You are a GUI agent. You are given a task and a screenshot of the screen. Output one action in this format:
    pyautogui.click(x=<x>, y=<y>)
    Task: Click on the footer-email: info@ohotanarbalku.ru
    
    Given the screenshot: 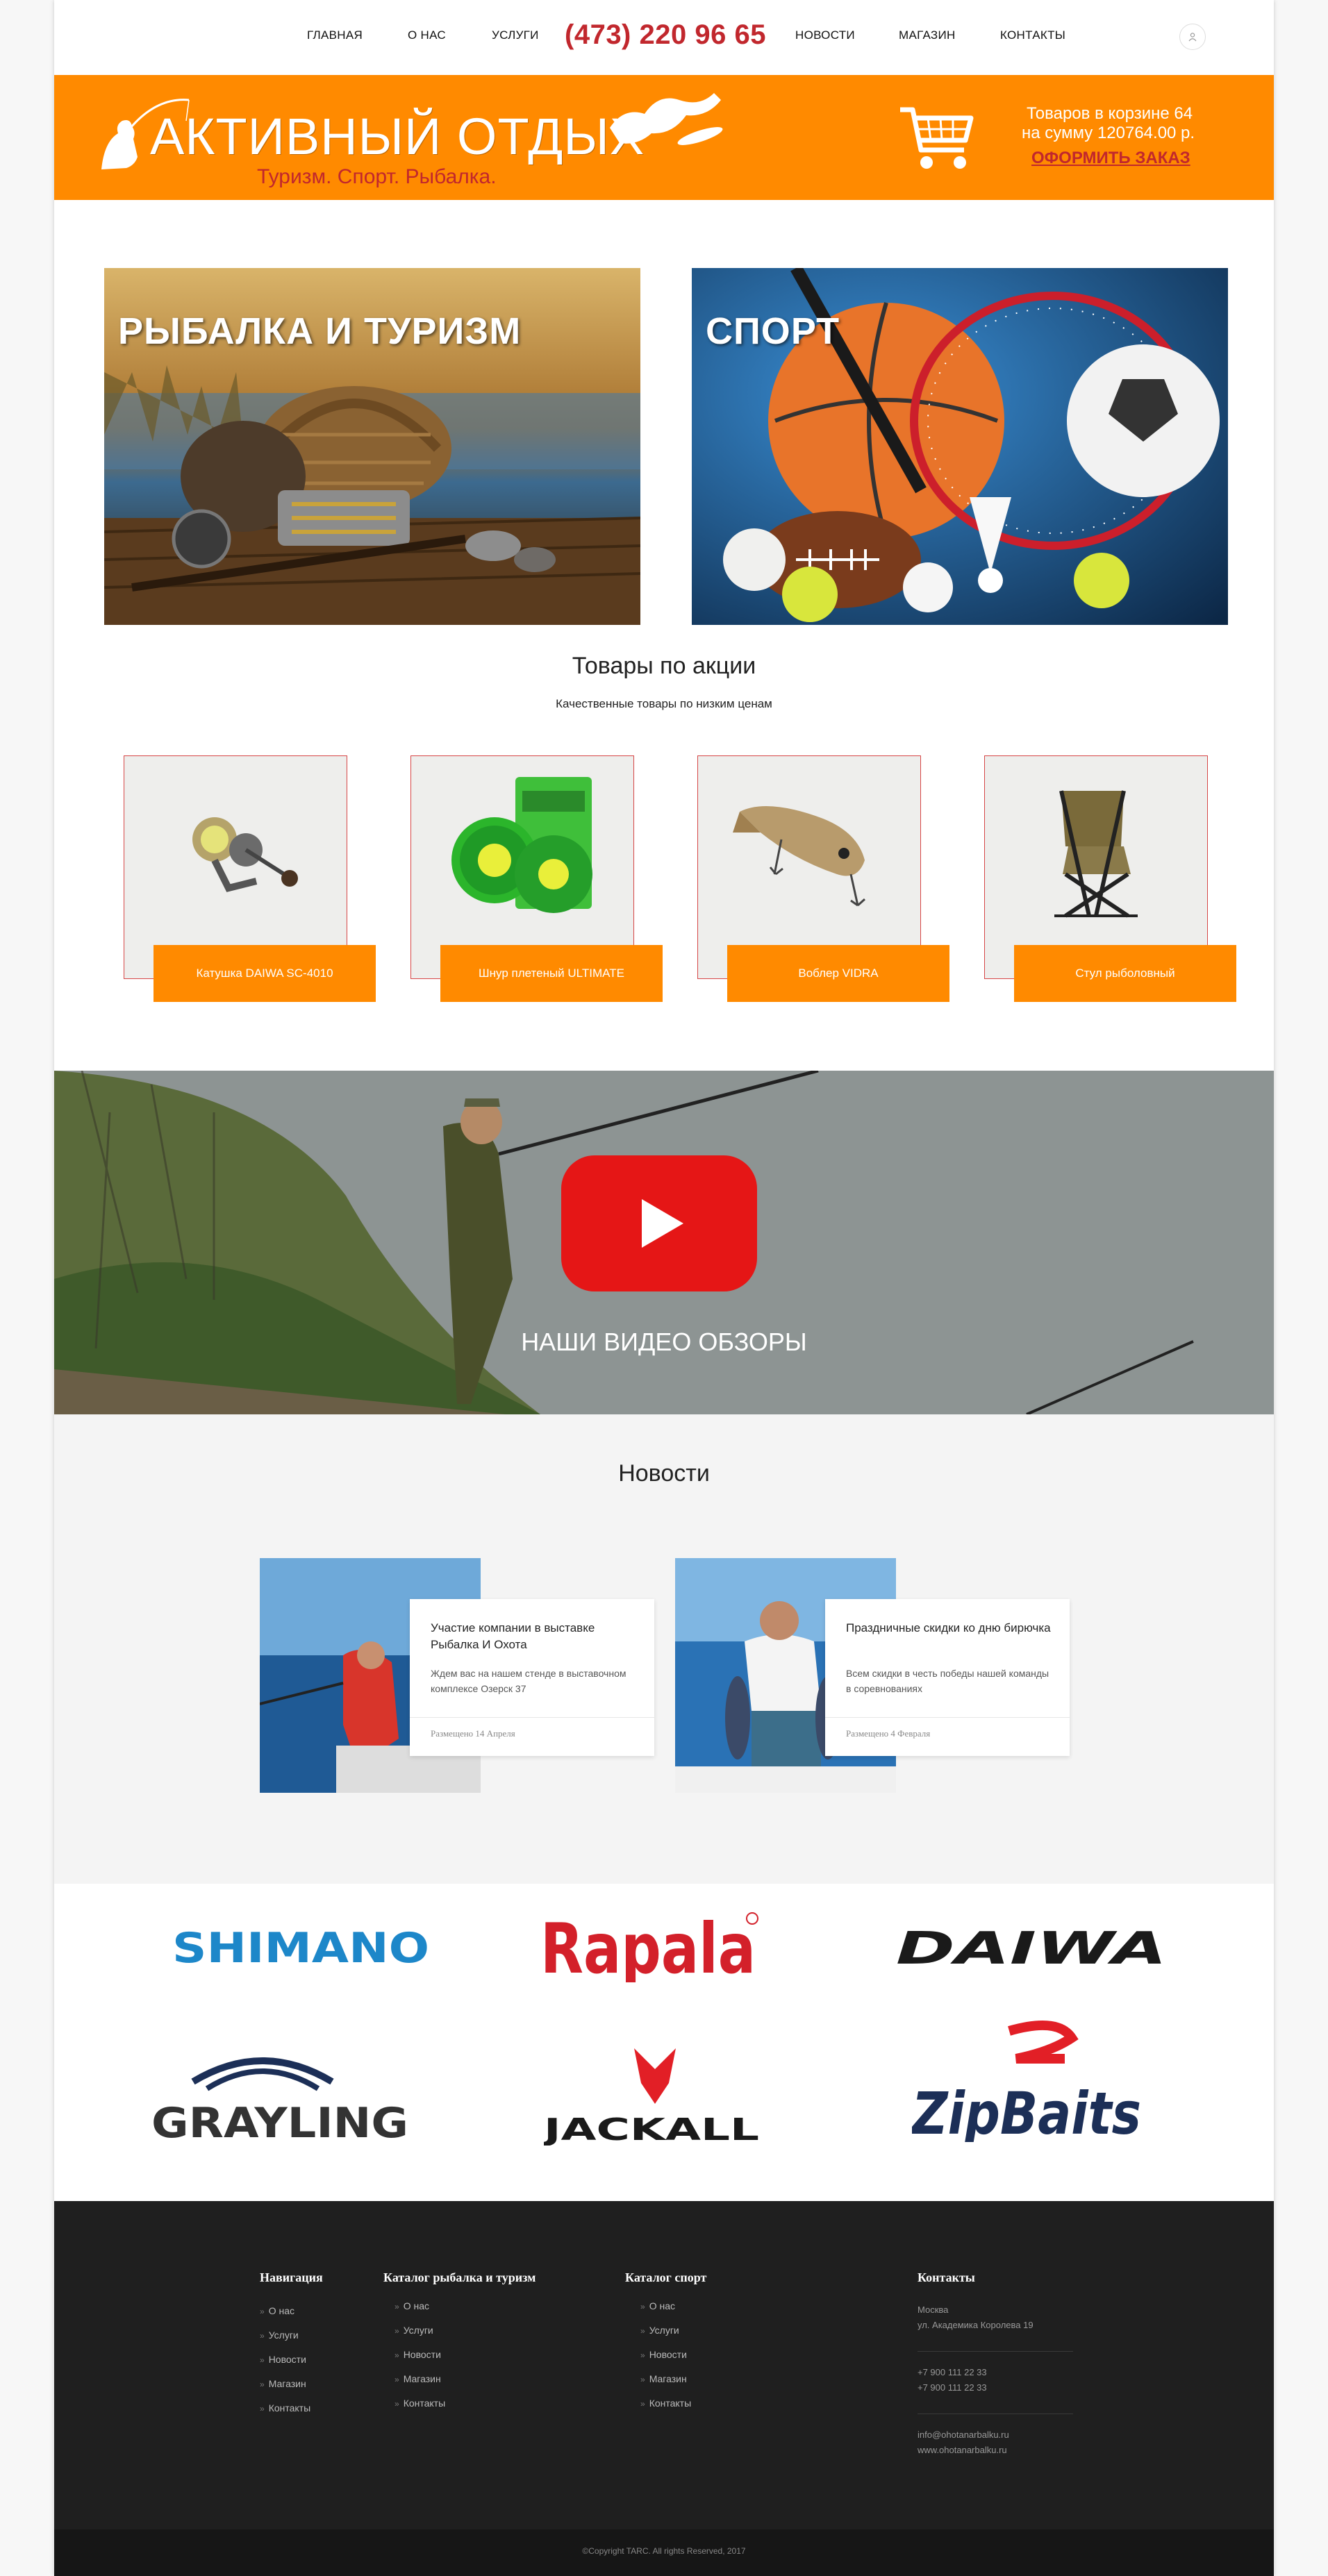 What is the action you would take?
    pyautogui.click(x=963, y=2435)
    